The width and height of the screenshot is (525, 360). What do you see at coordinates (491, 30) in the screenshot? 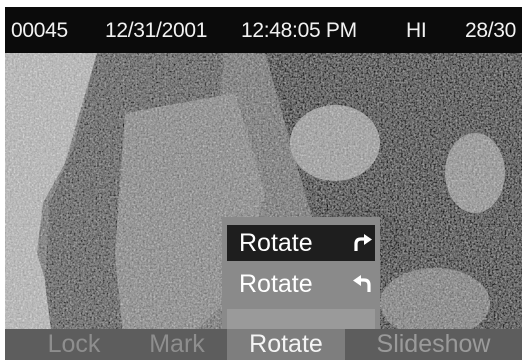
I see `image-counter: 28/30` at bounding box center [491, 30].